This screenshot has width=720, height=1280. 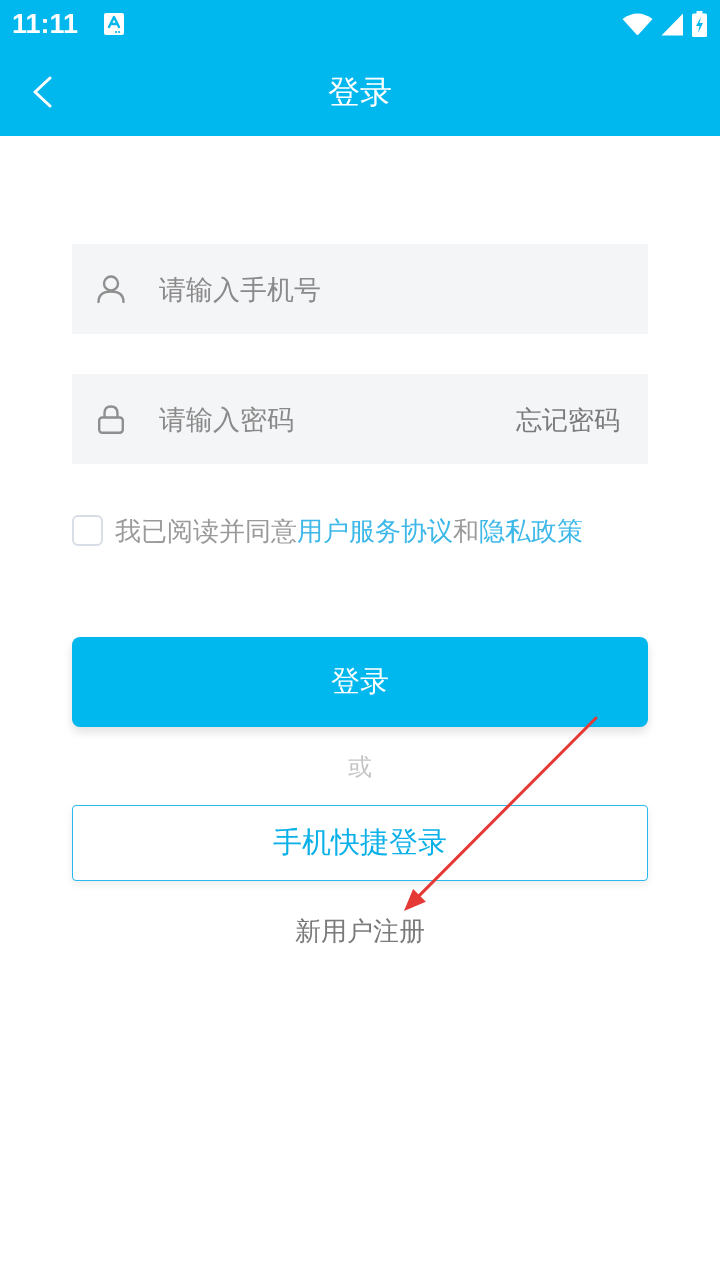 I want to click on agreement-link: 用户服务协议, so click(x=375, y=530).